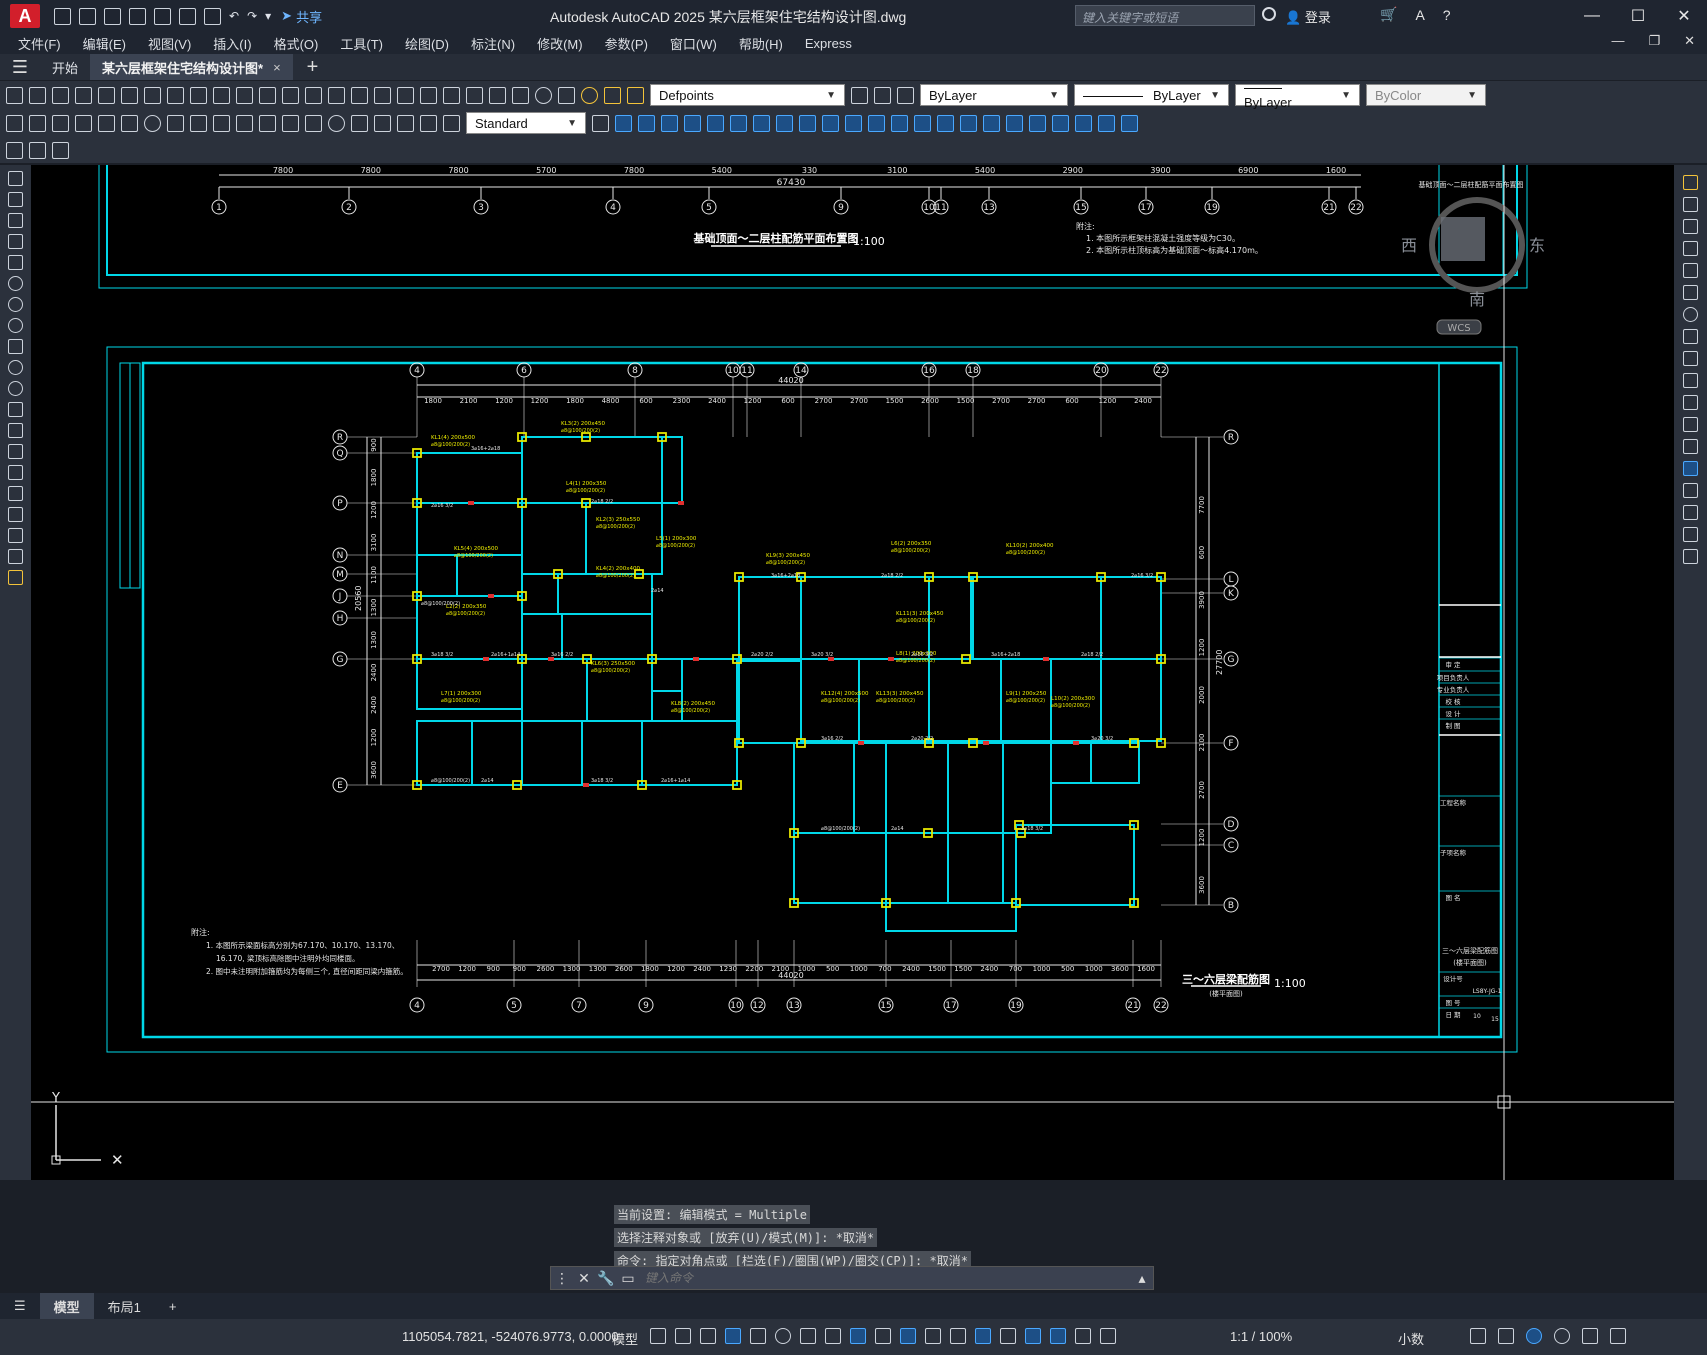 This screenshot has height=1355, width=1707. Describe the element at coordinates (474, 95) in the screenshot. I see `sheet-set-icon` at that location.